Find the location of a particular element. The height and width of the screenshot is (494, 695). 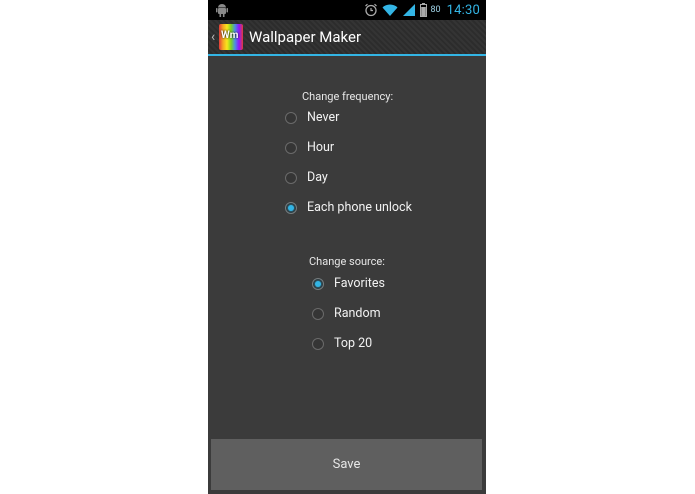

radio-random: Random is located at coordinates (346, 313).